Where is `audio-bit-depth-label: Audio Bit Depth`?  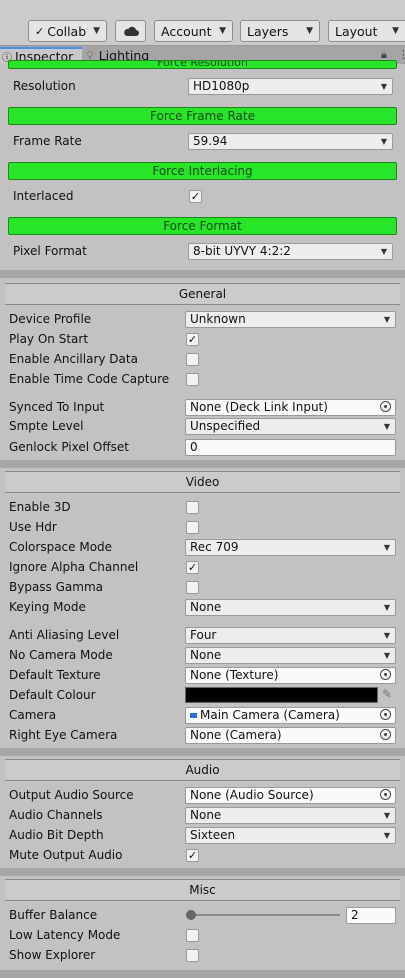 audio-bit-depth-label: Audio Bit Depth is located at coordinates (56, 835).